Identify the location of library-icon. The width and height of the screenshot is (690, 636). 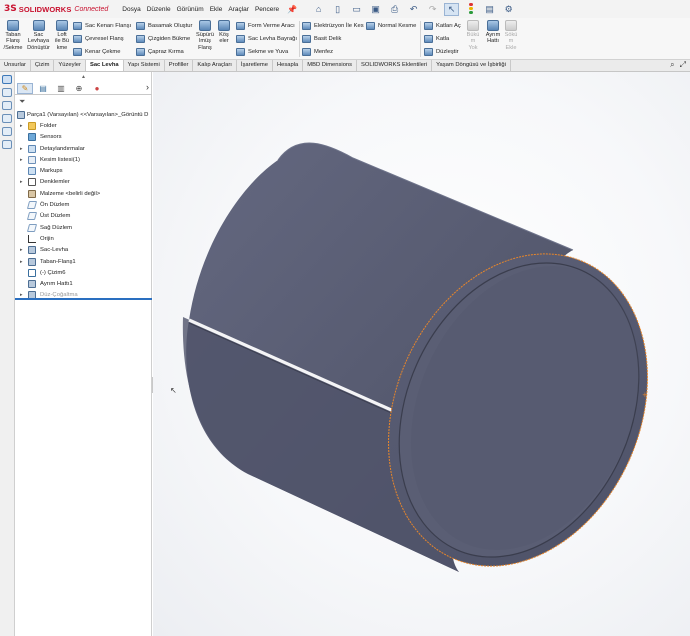
(7, 144).